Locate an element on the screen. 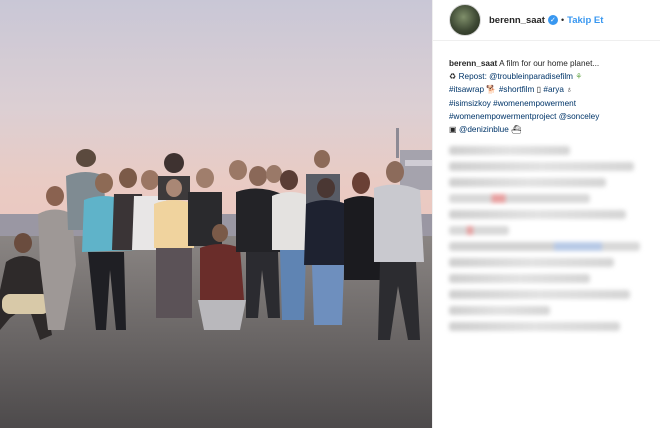  caption-line-2: ♻ Repost: @troubleinparadisefilm ⚘ is located at coordinates (549, 76).